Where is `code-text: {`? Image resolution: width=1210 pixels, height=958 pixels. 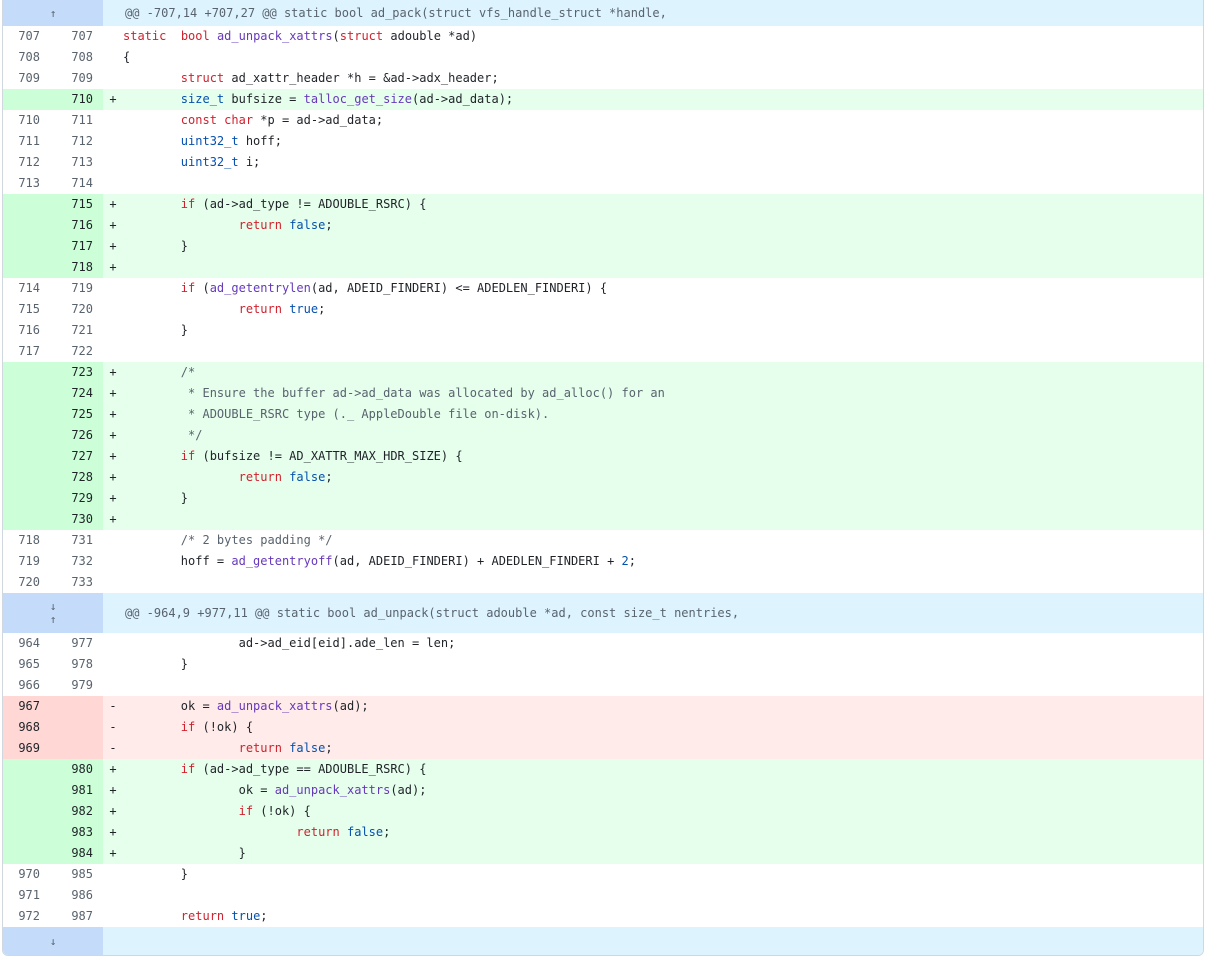 code-text: { is located at coordinates (663, 57).